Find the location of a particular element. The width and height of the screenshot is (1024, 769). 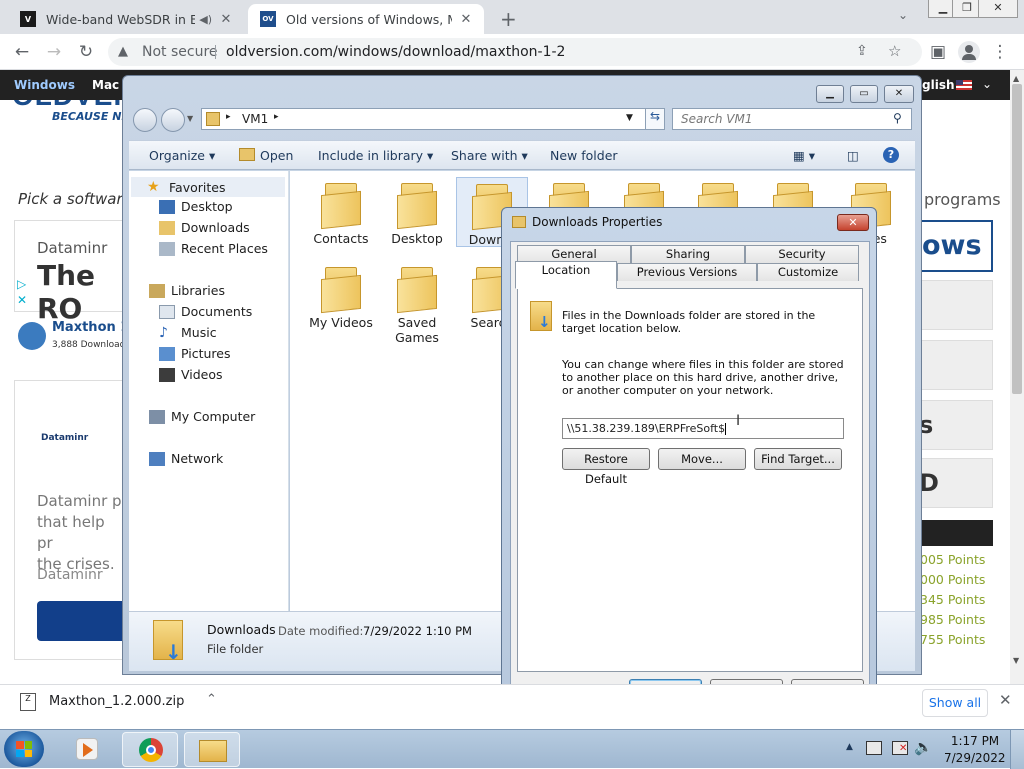

tab-customize: Customize is located at coordinates (808, 272).